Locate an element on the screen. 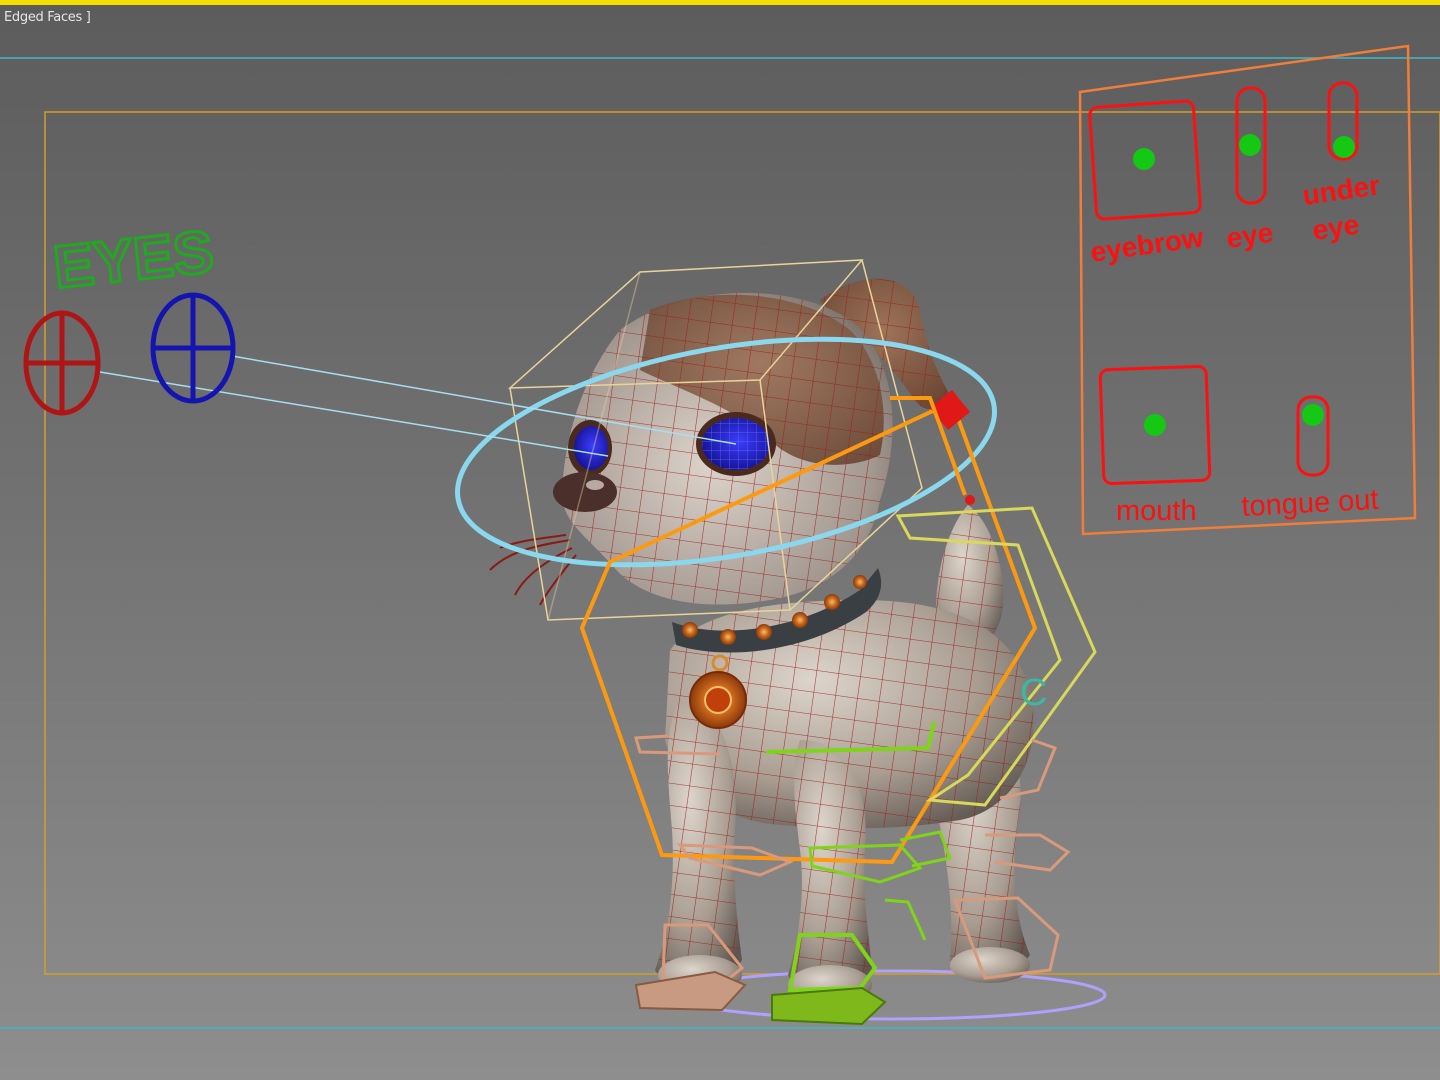 The width and height of the screenshot is (1440, 1080). under-eye-label-line2: eye is located at coordinates (1336, 227).